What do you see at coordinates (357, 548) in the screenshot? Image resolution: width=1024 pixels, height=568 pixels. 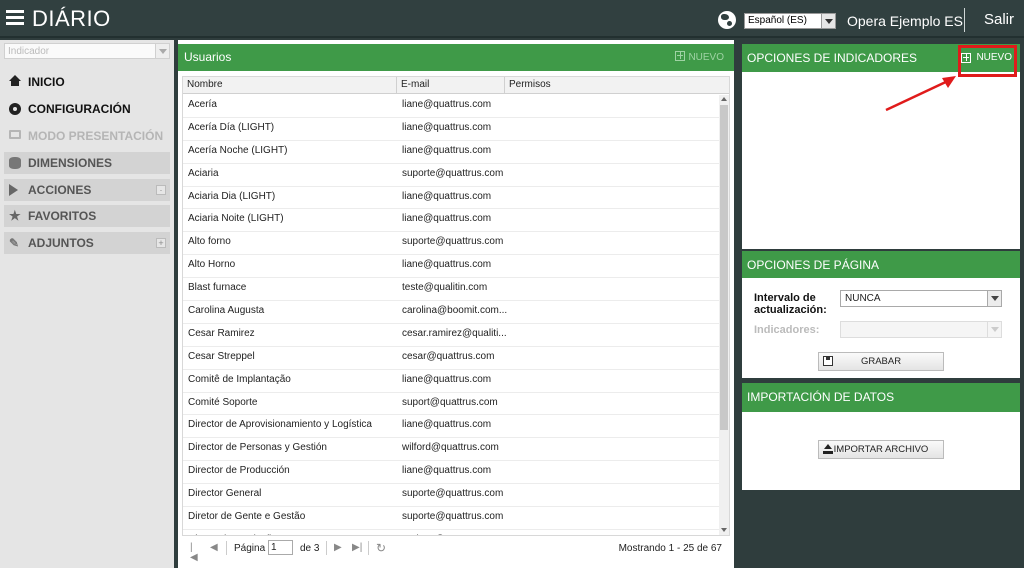 I see `last-page-icon: ▶|` at bounding box center [357, 548].